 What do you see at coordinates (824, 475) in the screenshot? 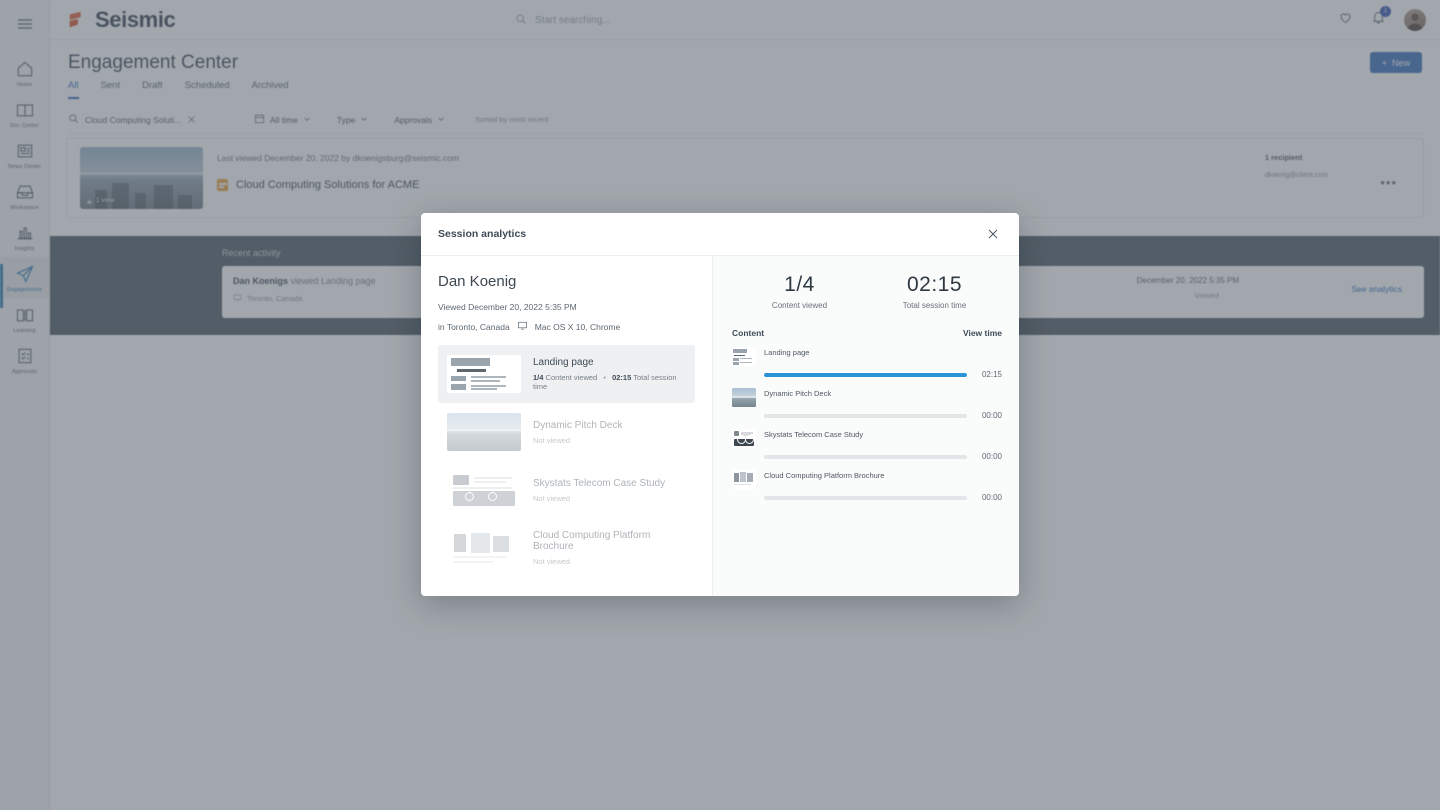
I see `row-content-name: Cloud Computing Platform Brochure` at bounding box center [824, 475].